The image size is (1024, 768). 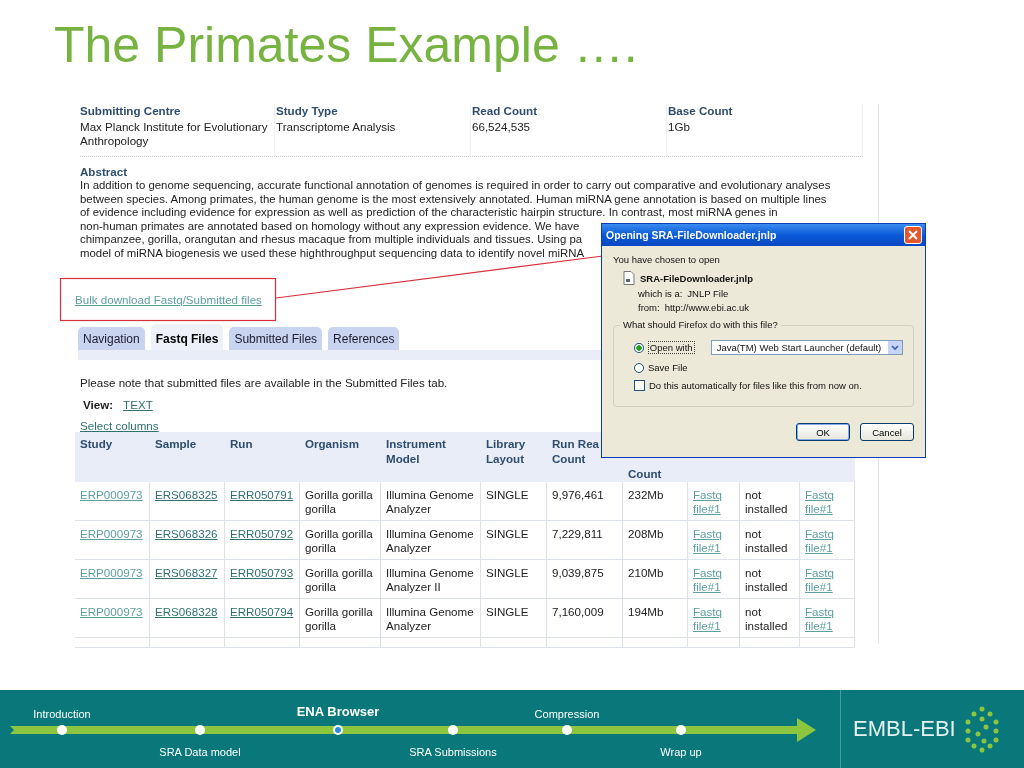 I want to click on field-label: Submitting Centre, so click(x=130, y=110).